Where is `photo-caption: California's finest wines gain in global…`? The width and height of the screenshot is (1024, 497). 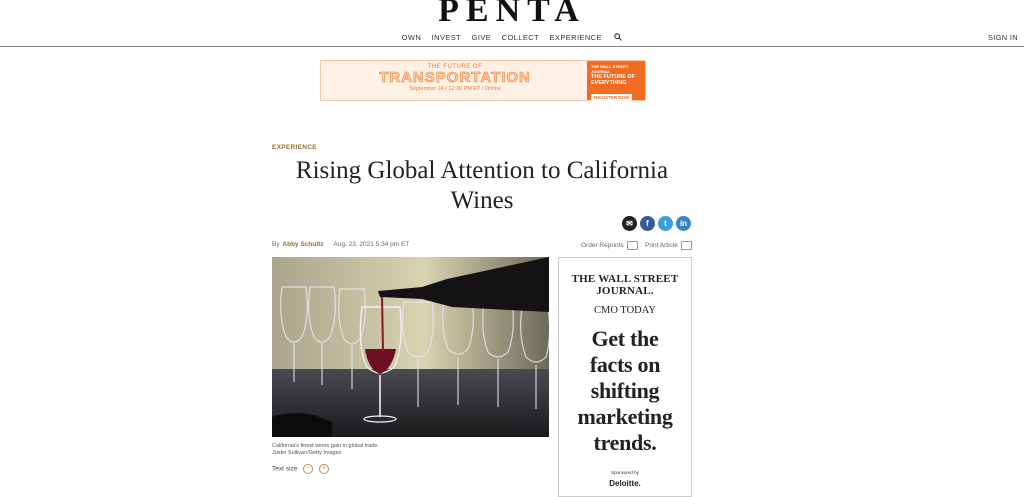 photo-caption: California's finest wines gain in global… is located at coordinates (325, 450).